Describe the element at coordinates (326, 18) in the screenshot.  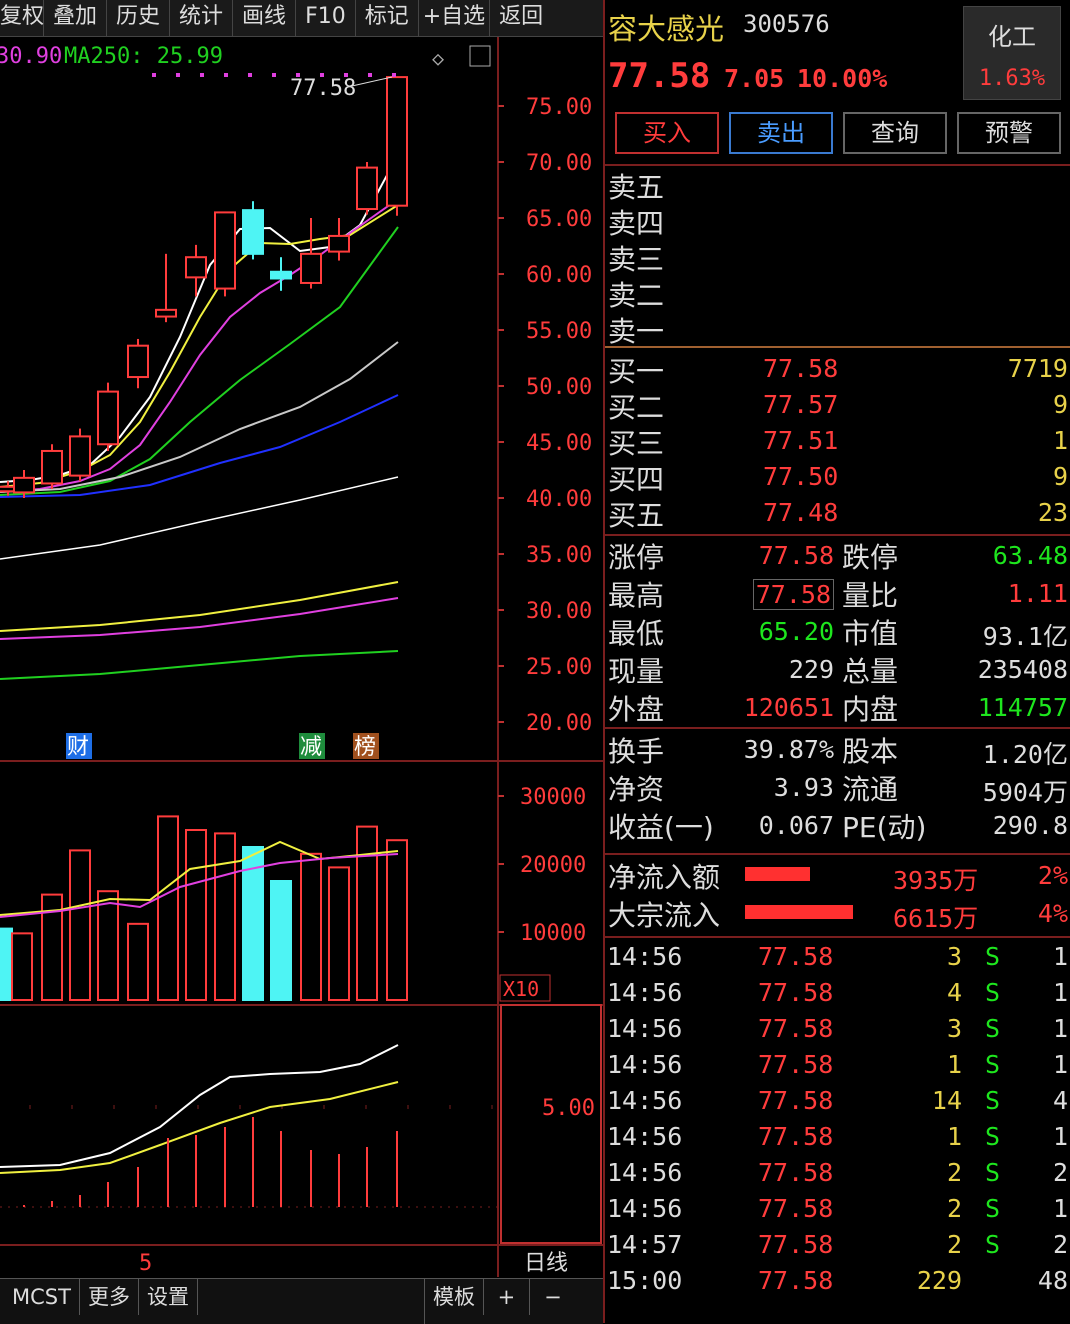
I see `toolbar-f10-button: F10` at that location.